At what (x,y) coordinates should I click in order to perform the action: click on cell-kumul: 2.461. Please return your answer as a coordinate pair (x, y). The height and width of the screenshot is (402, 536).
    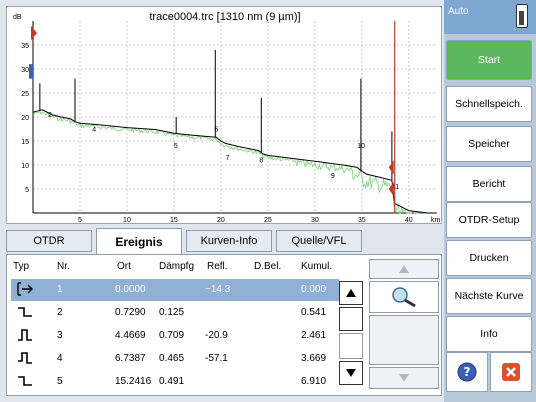
    Looking at the image, I should click on (314, 335).